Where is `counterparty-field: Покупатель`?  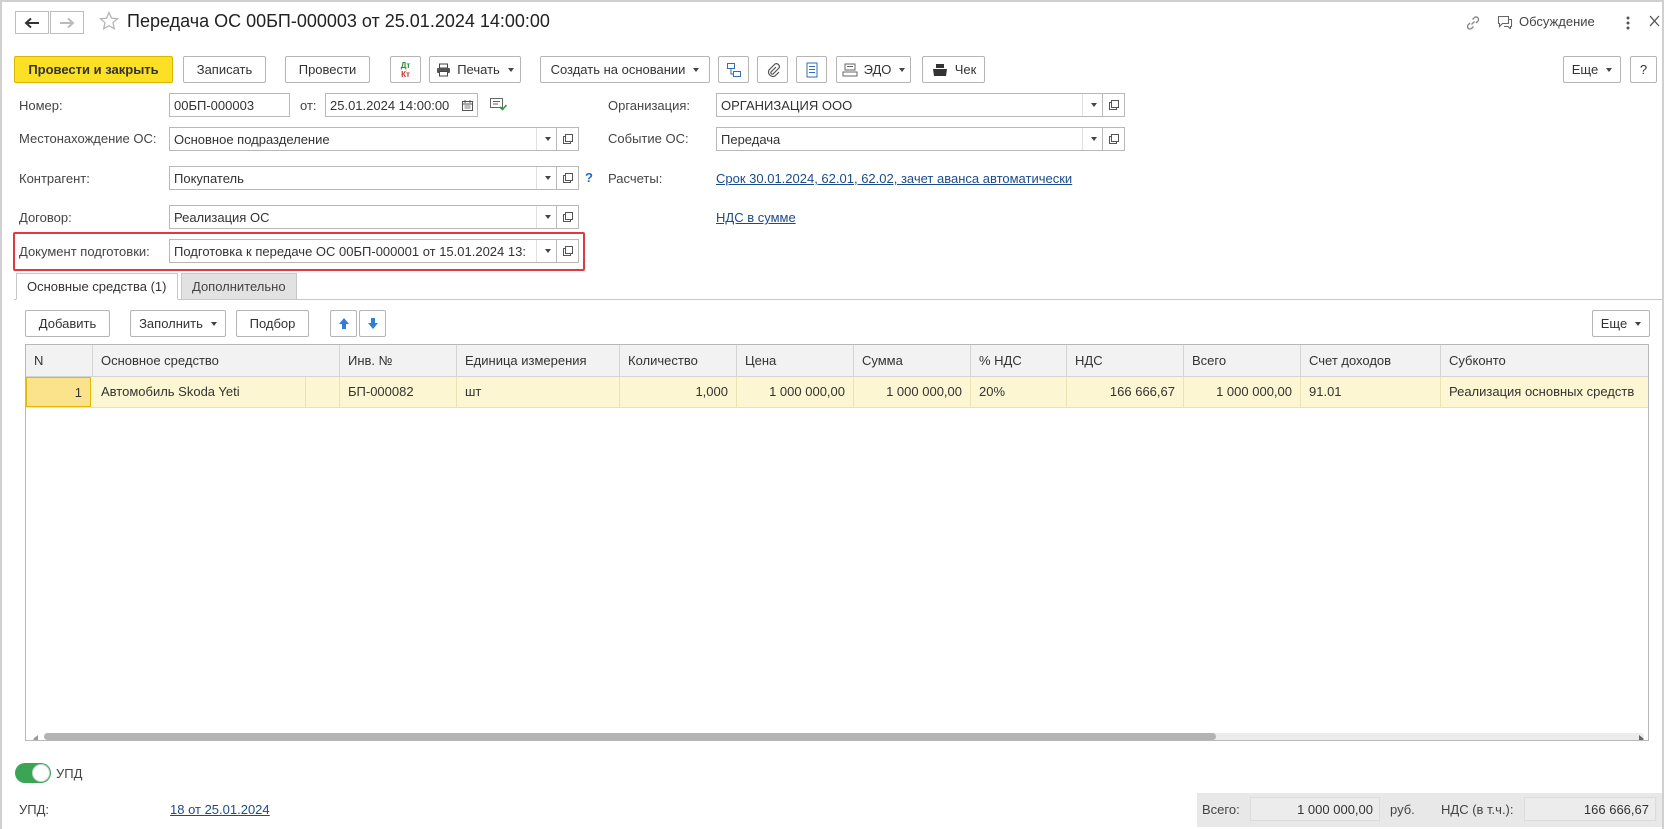 counterparty-field: Покупатель is located at coordinates (374, 178).